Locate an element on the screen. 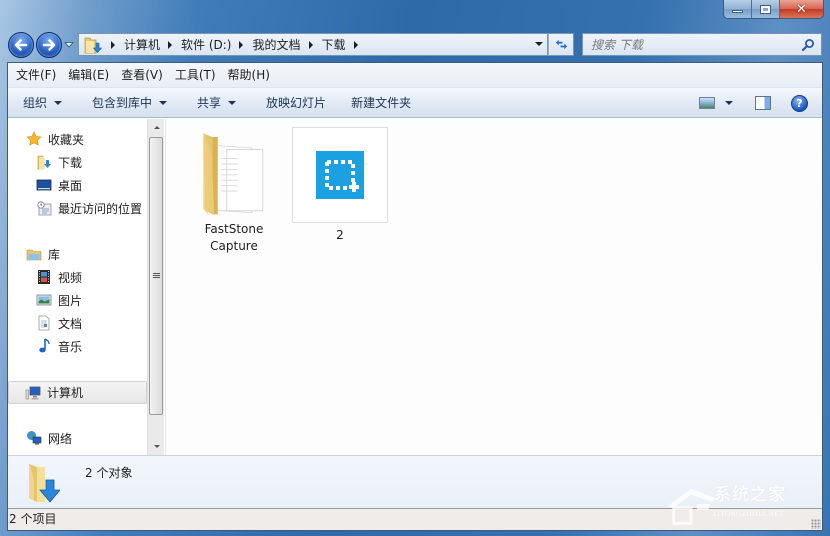 This screenshot has height=536, width=830. nav-videos: 视频 is located at coordinates (59, 277).